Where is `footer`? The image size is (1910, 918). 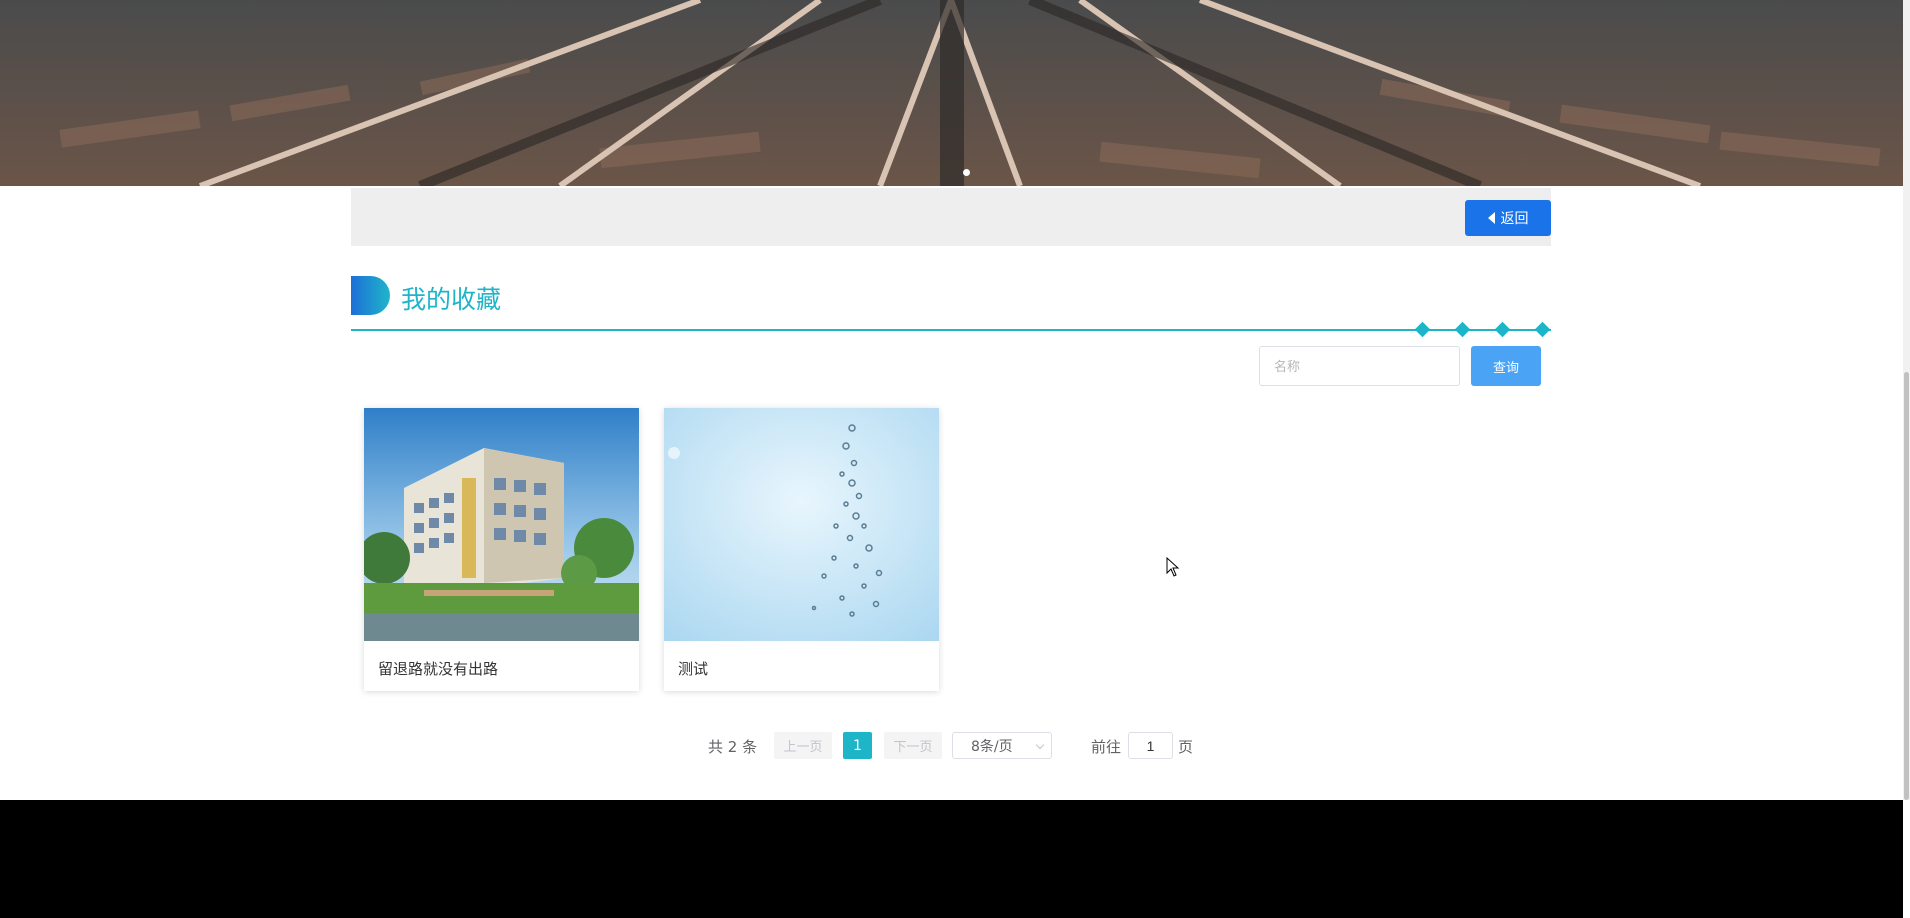 footer is located at coordinates (951, 859).